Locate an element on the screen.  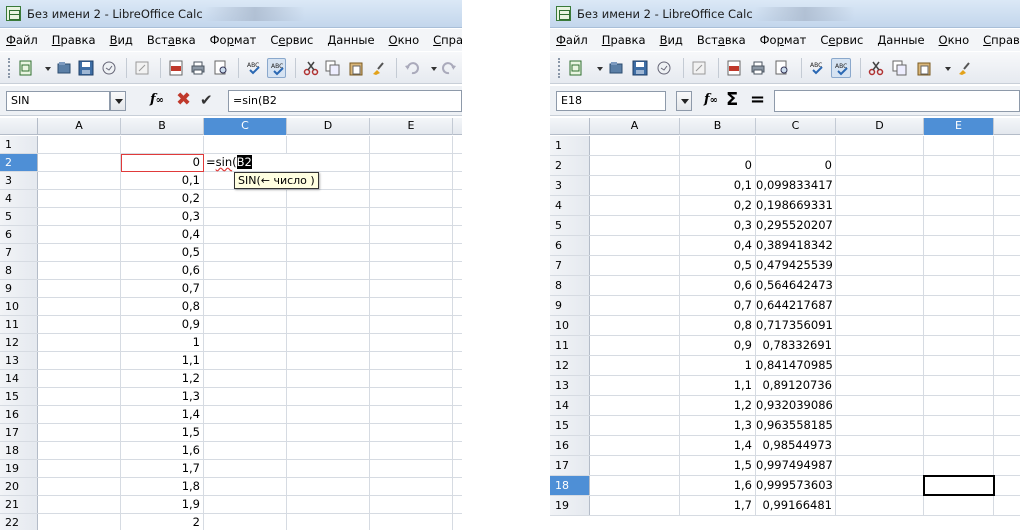
save-icon is located at coordinates (640, 68).